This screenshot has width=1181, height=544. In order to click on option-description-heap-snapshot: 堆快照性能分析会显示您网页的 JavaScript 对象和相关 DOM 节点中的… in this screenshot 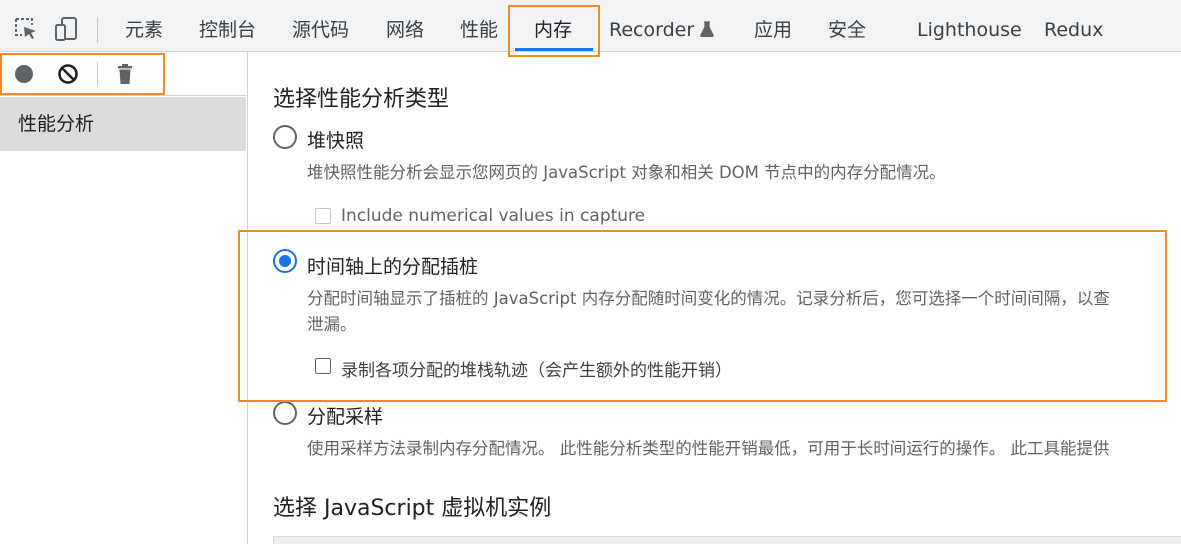, I will do `click(626, 172)`.